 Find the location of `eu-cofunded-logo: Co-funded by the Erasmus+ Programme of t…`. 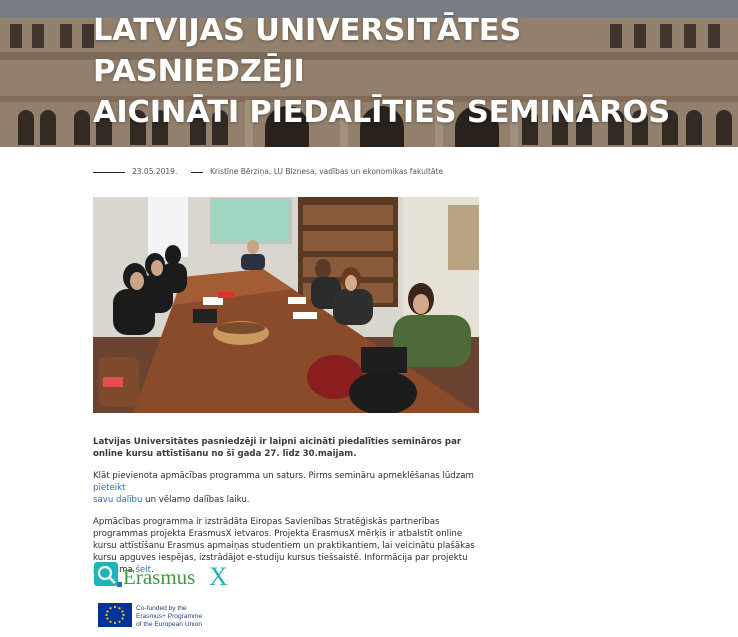

eu-cofunded-logo: Co-funded by the Erasmus+ Programme of t… is located at coordinates (198, 617).